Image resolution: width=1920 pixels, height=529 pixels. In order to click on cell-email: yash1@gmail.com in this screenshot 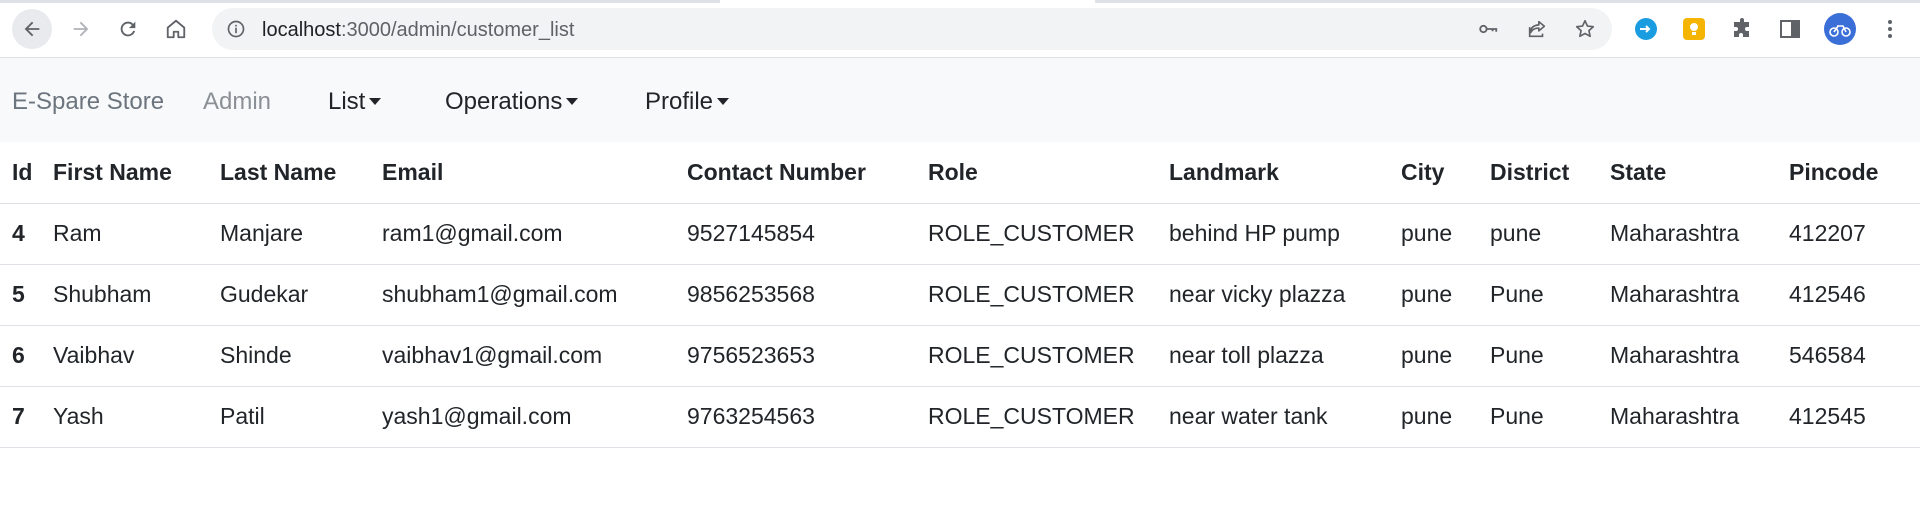, I will do `click(534, 417)`.